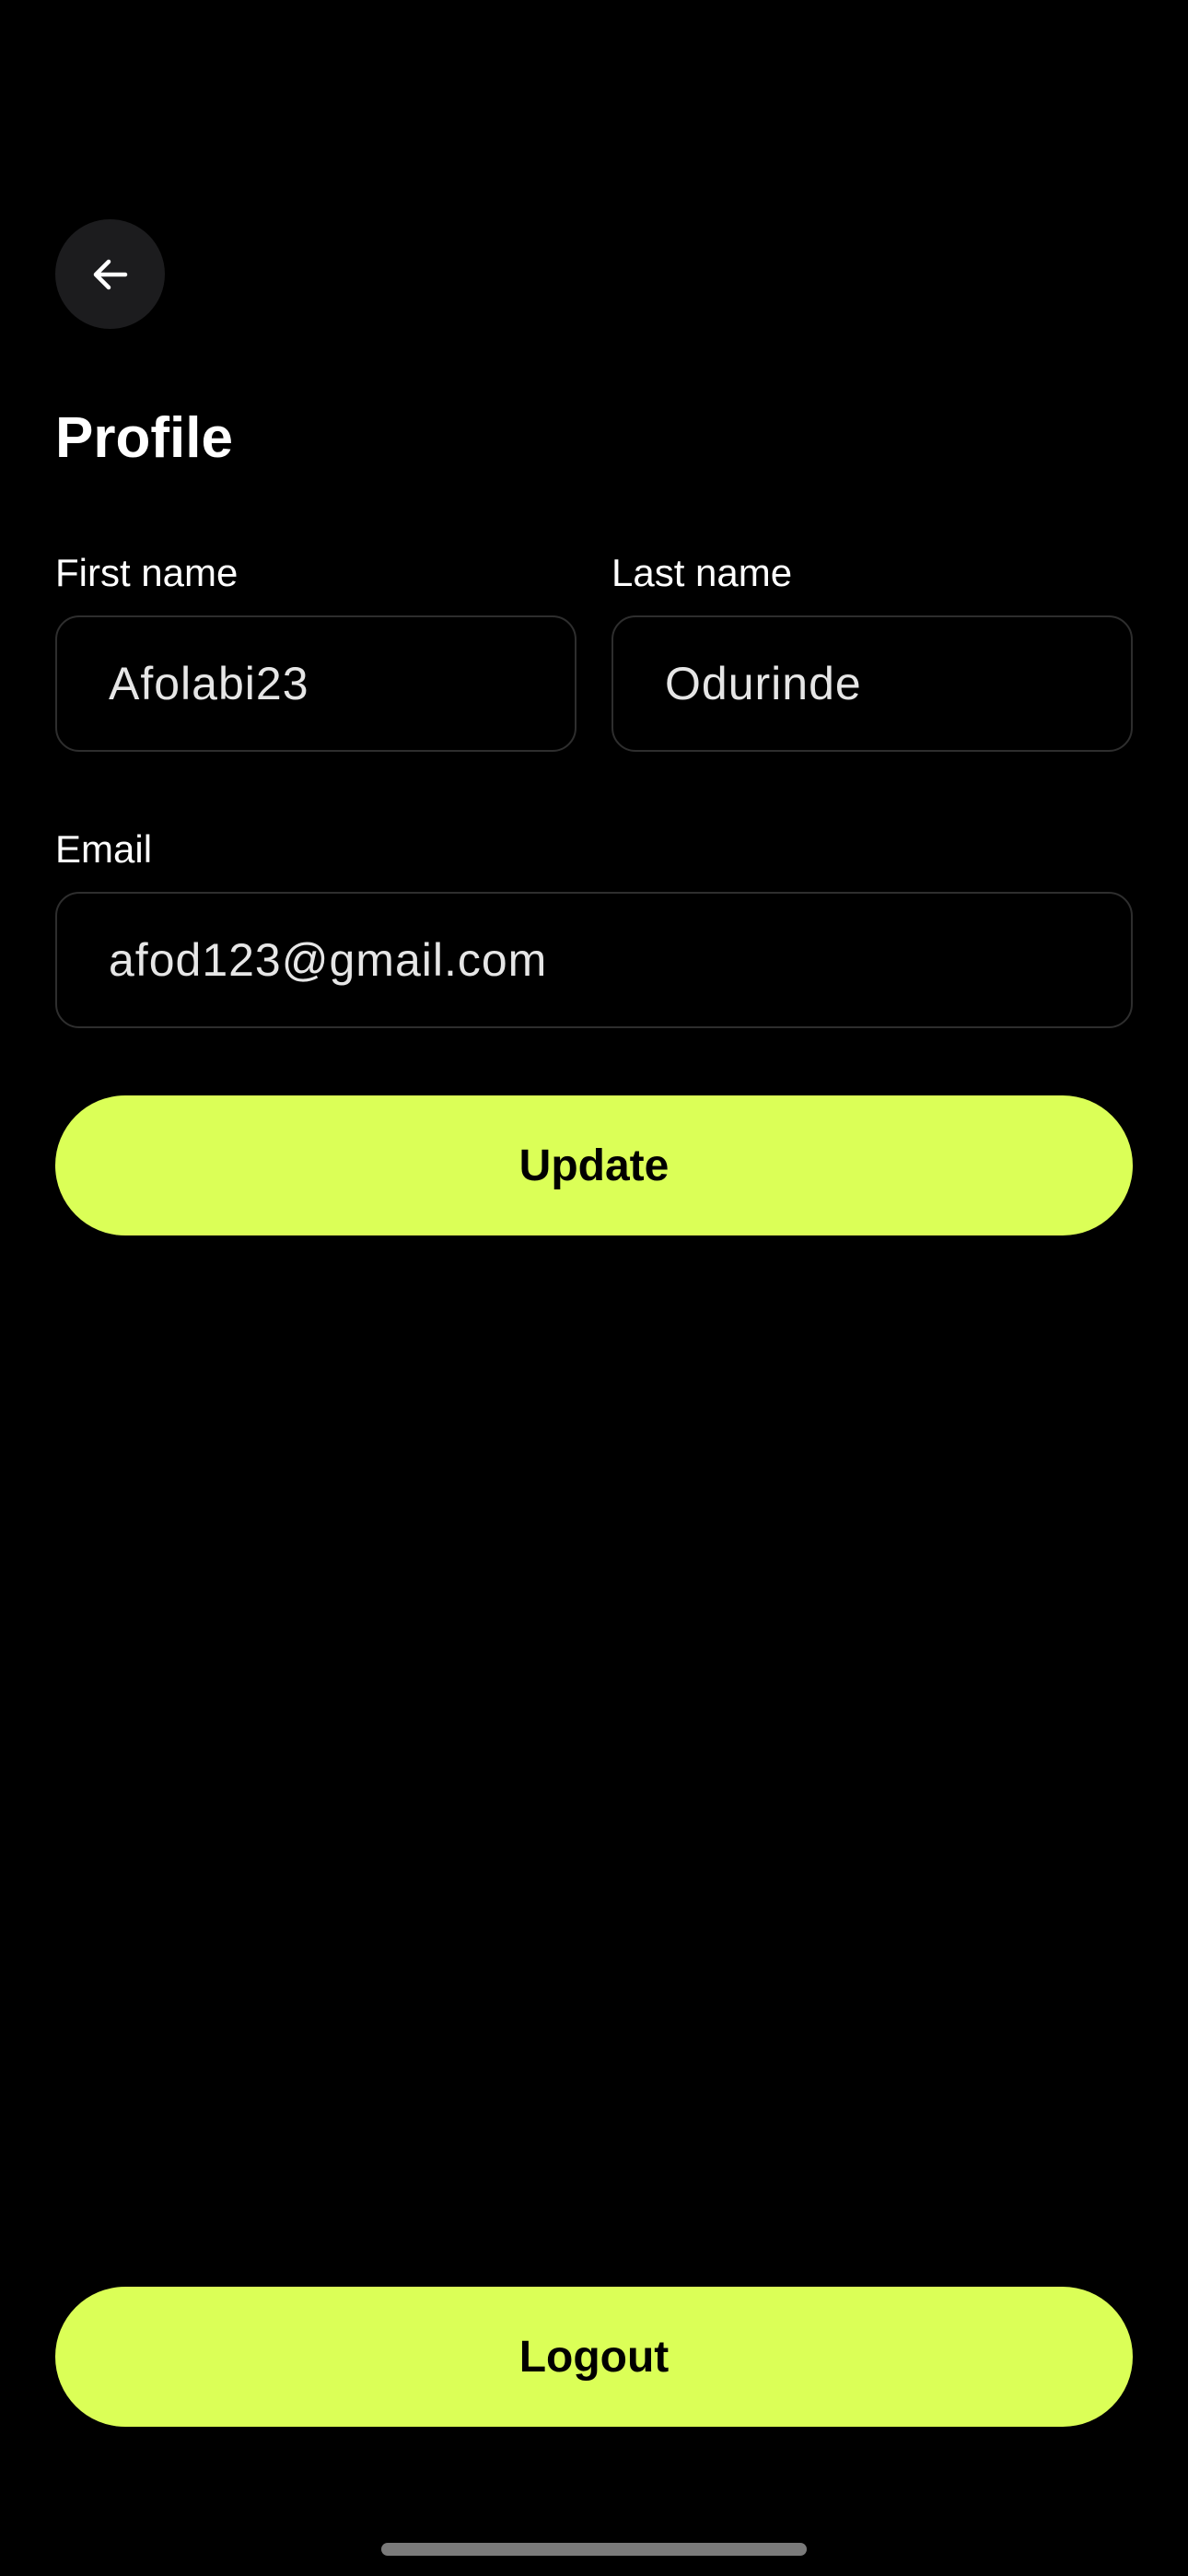  What do you see at coordinates (594, 2357) in the screenshot?
I see `logout-button: Logout` at bounding box center [594, 2357].